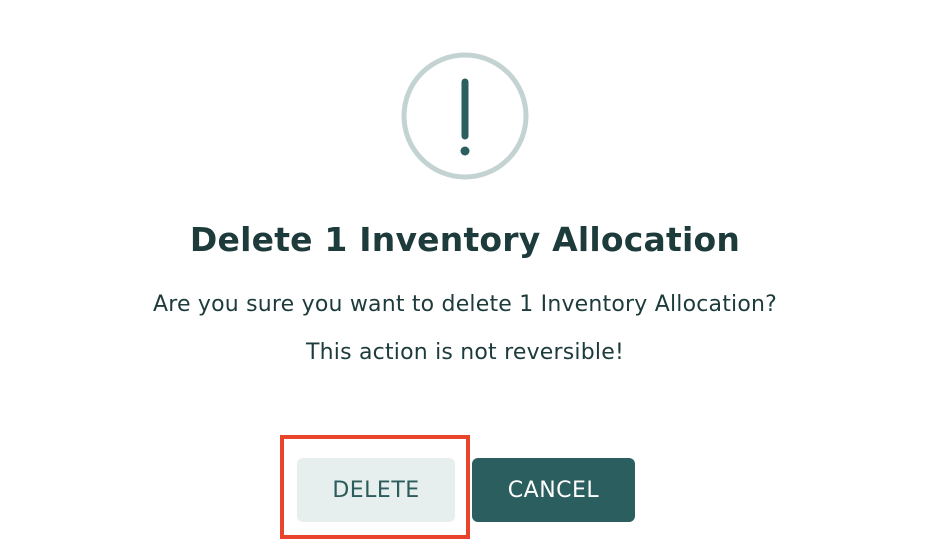  What do you see at coordinates (553, 490) in the screenshot?
I see `cancel-button: CANCEL` at bounding box center [553, 490].